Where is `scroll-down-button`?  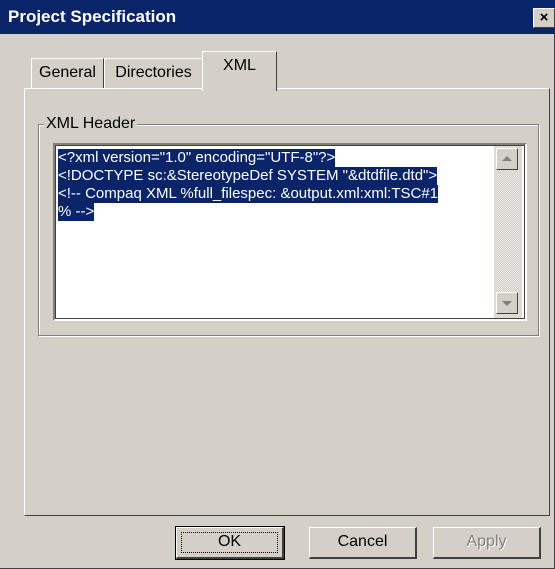 scroll-down-button is located at coordinates (507, 303).